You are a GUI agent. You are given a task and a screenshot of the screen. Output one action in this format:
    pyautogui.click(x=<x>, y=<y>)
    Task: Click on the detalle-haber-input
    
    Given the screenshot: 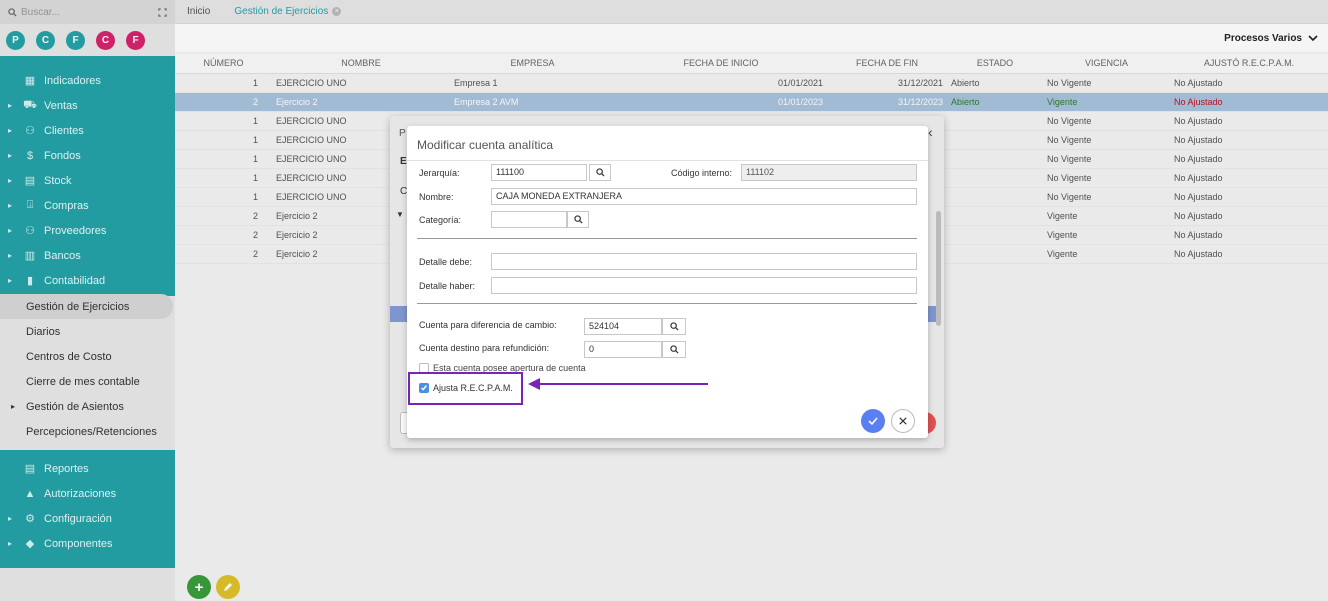 What is the action you would take?
    pyautogui.click(x=704, y=285)
    